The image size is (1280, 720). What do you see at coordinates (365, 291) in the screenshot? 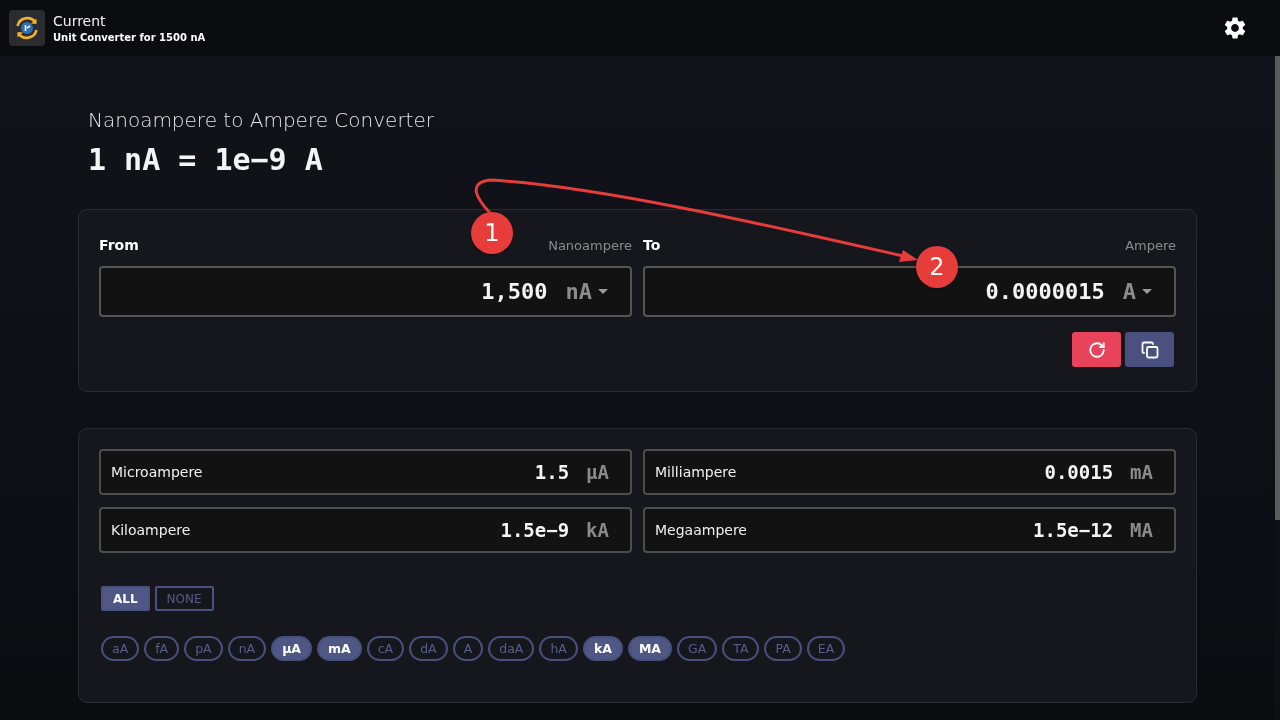
I see `amount-field: 1,500 nA` at bounding box center [365, 291].